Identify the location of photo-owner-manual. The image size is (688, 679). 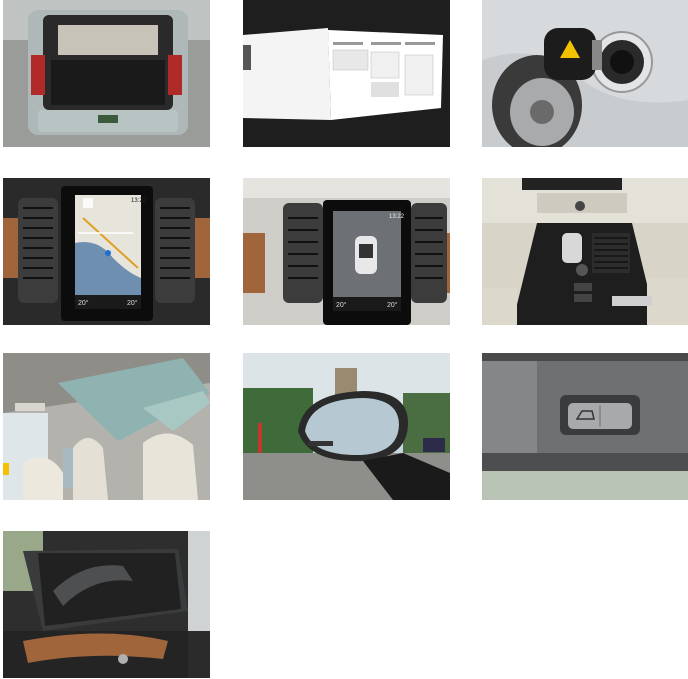
(346, 73).